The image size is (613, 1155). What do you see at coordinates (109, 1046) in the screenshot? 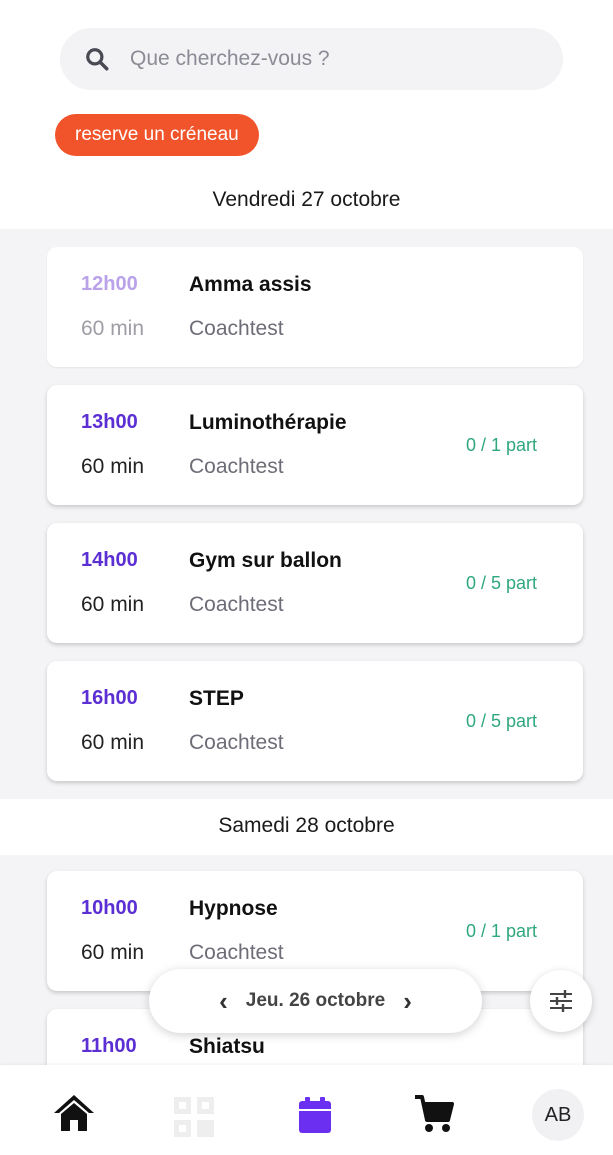
I see `session-time: 11h00` at bounding box center [109, 1046].